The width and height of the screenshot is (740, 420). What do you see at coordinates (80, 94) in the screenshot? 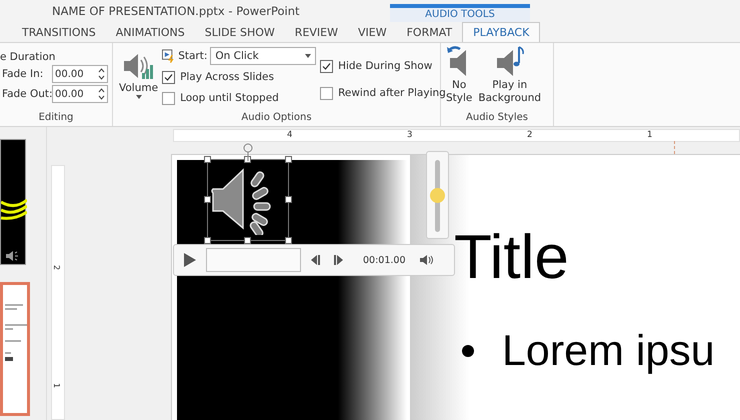
I see `fade-out-spinbox: 00.00` at bounding box center [80, 94].